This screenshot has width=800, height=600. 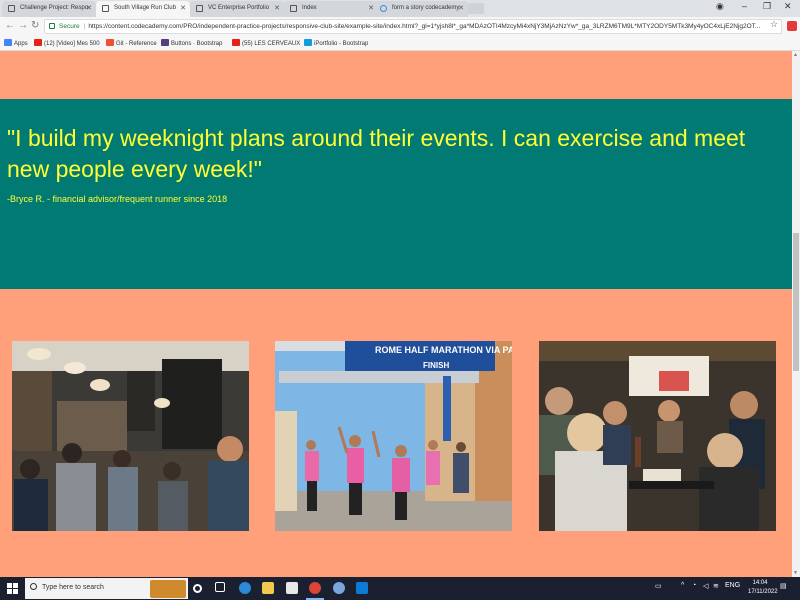 I want to click on bookmark-label: iPortfolio - Bootstrap, so click(x=341, y=44).